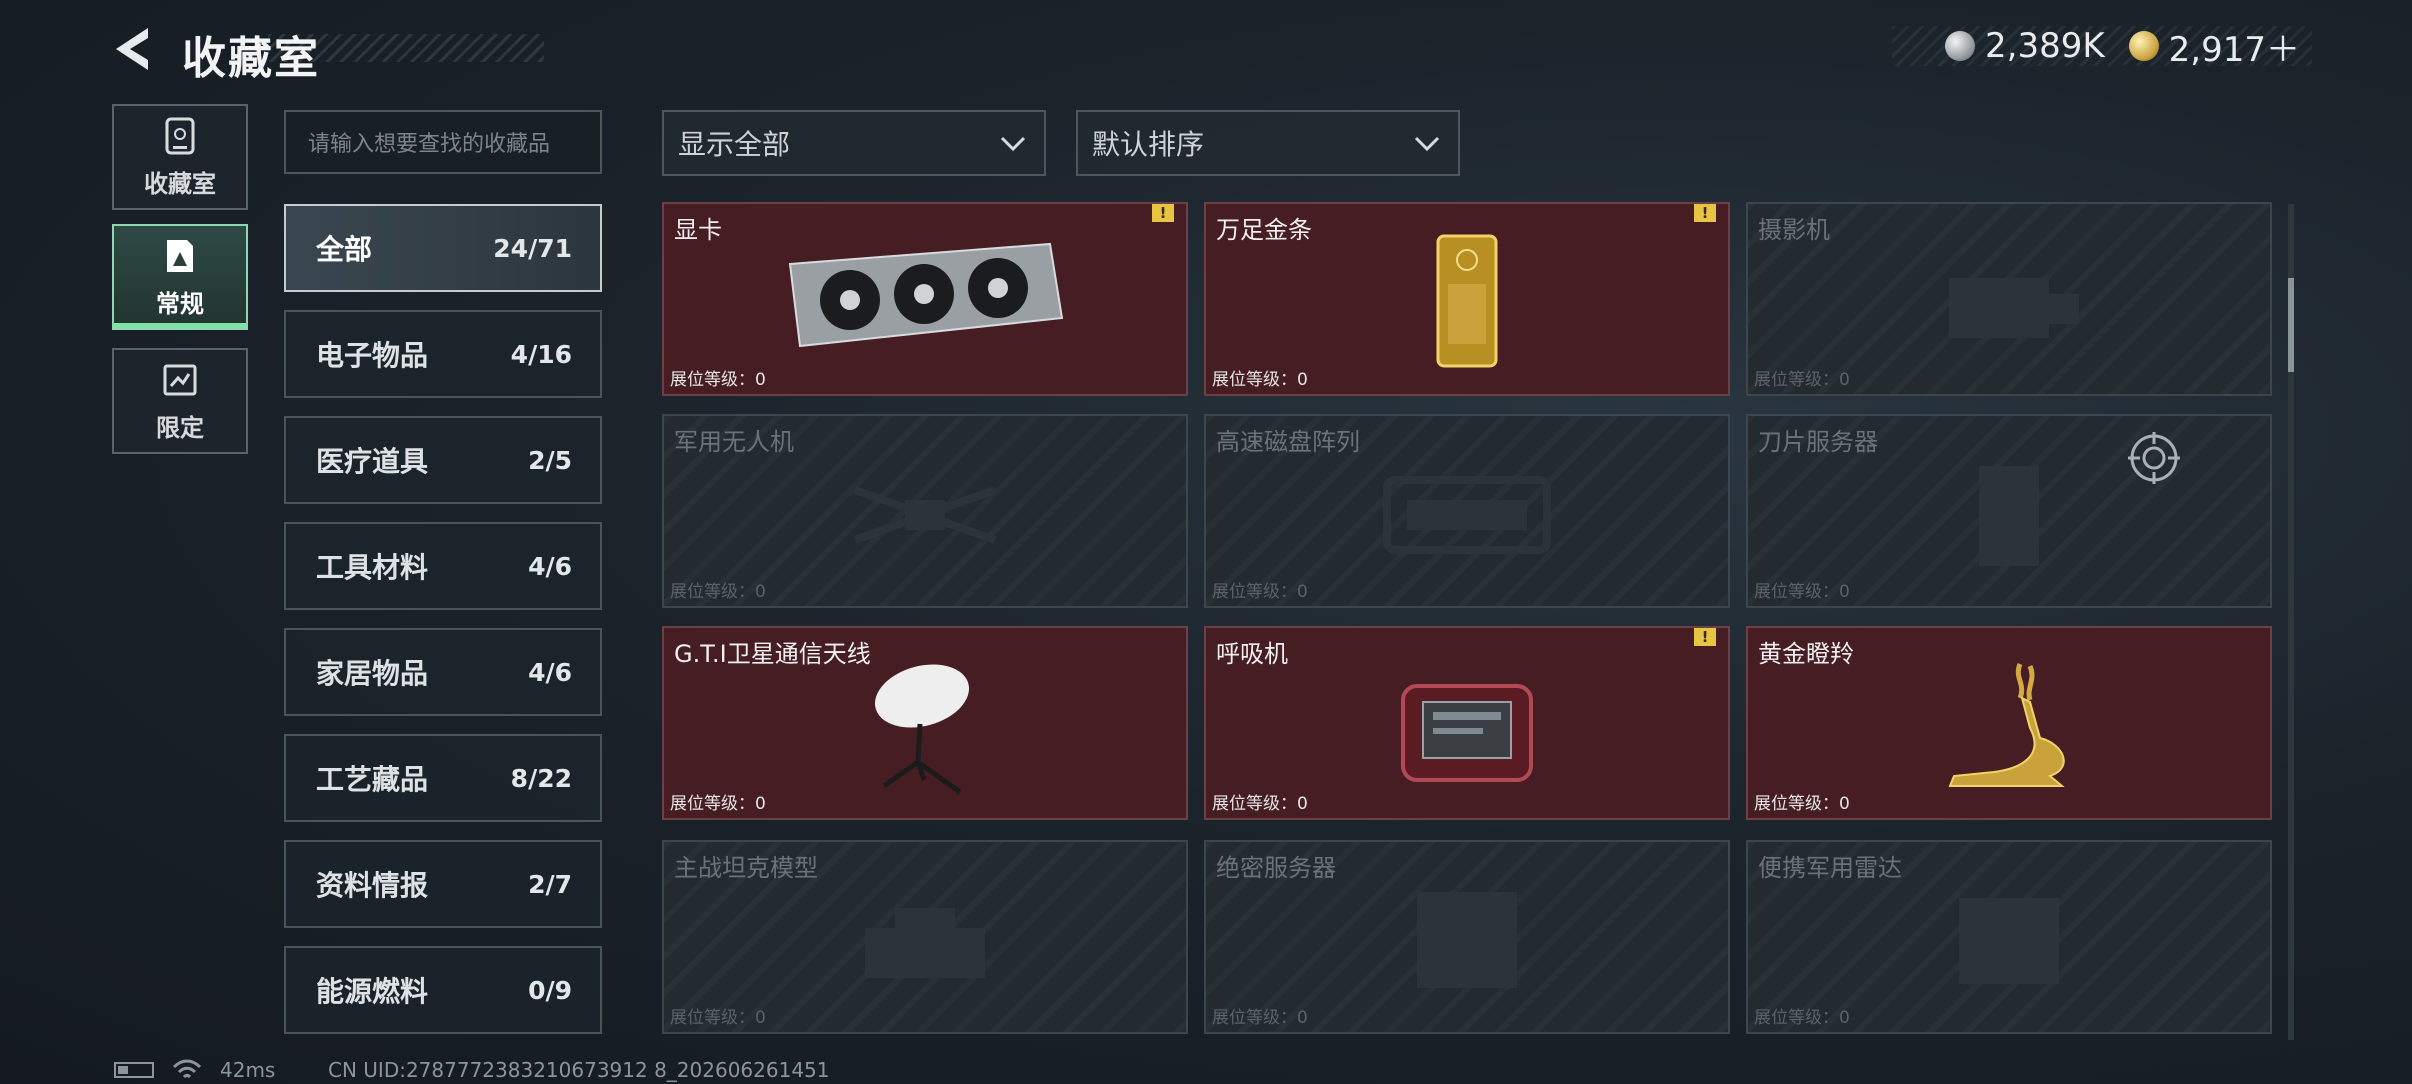  Describe the element at coordinates (550, 990) in the screenshot. I see `category-count: 0/9` at that location.